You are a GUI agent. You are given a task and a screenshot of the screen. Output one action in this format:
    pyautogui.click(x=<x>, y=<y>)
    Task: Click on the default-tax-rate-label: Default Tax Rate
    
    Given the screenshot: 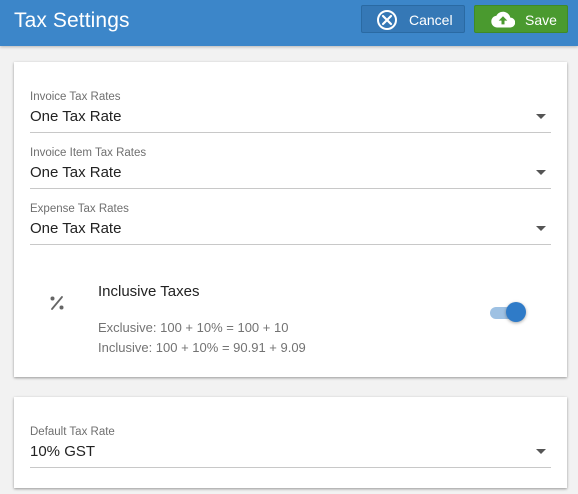 What is the action you would take?
    pyautogui.click(x=72, y=432)
    